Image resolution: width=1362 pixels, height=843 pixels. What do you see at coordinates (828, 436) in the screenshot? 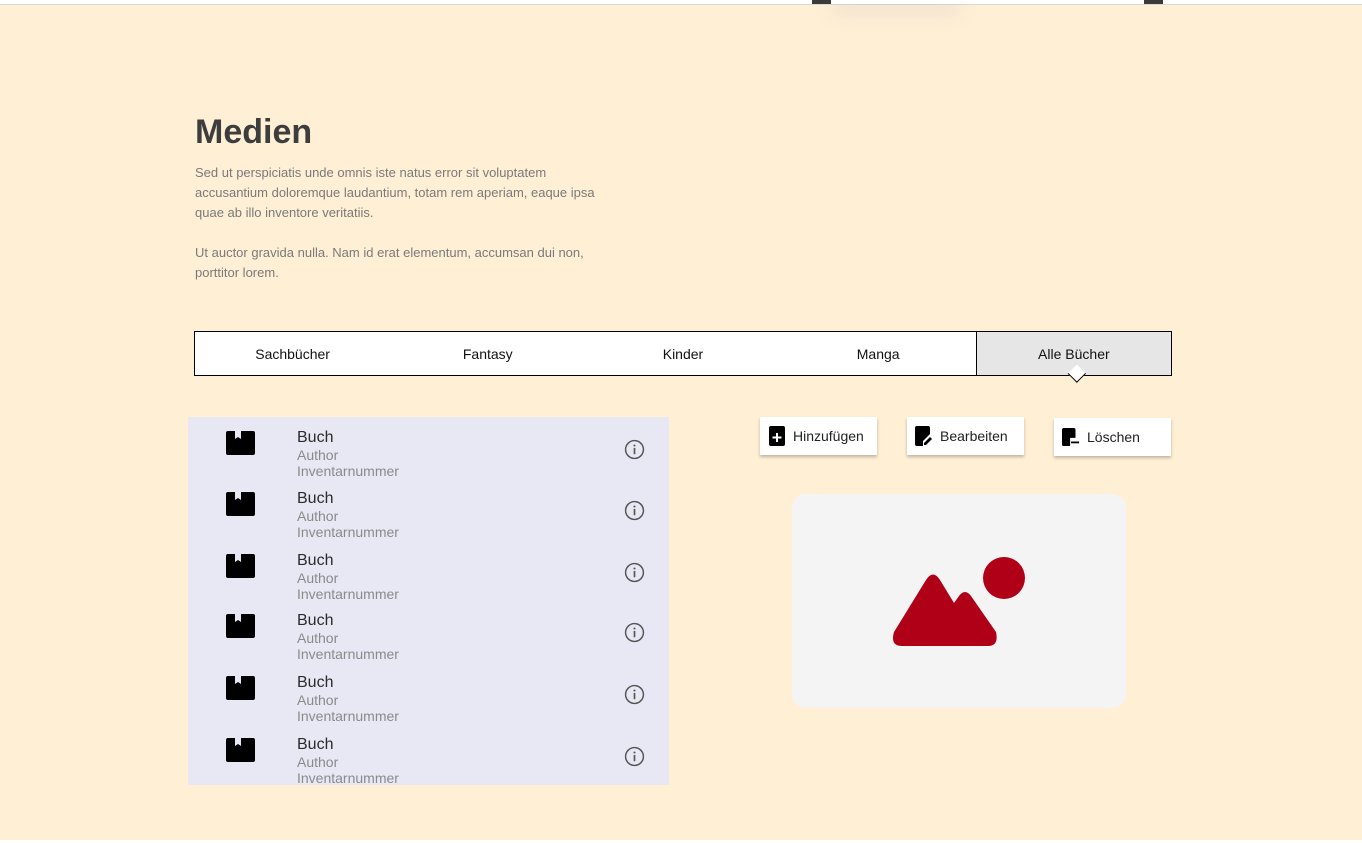
I see `add-book-label: Hinzufügen` at bounding box center [828, 436].